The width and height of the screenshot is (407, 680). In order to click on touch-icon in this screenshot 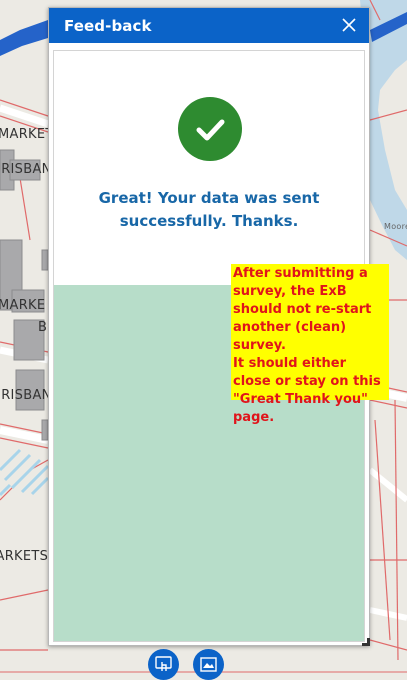, I will do `click(163, 663)`.